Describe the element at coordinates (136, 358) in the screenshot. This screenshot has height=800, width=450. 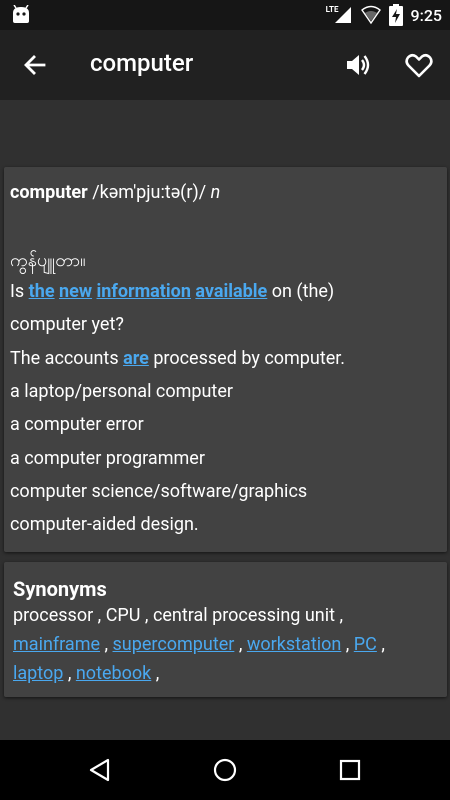
I see `word-link: are` at that location.